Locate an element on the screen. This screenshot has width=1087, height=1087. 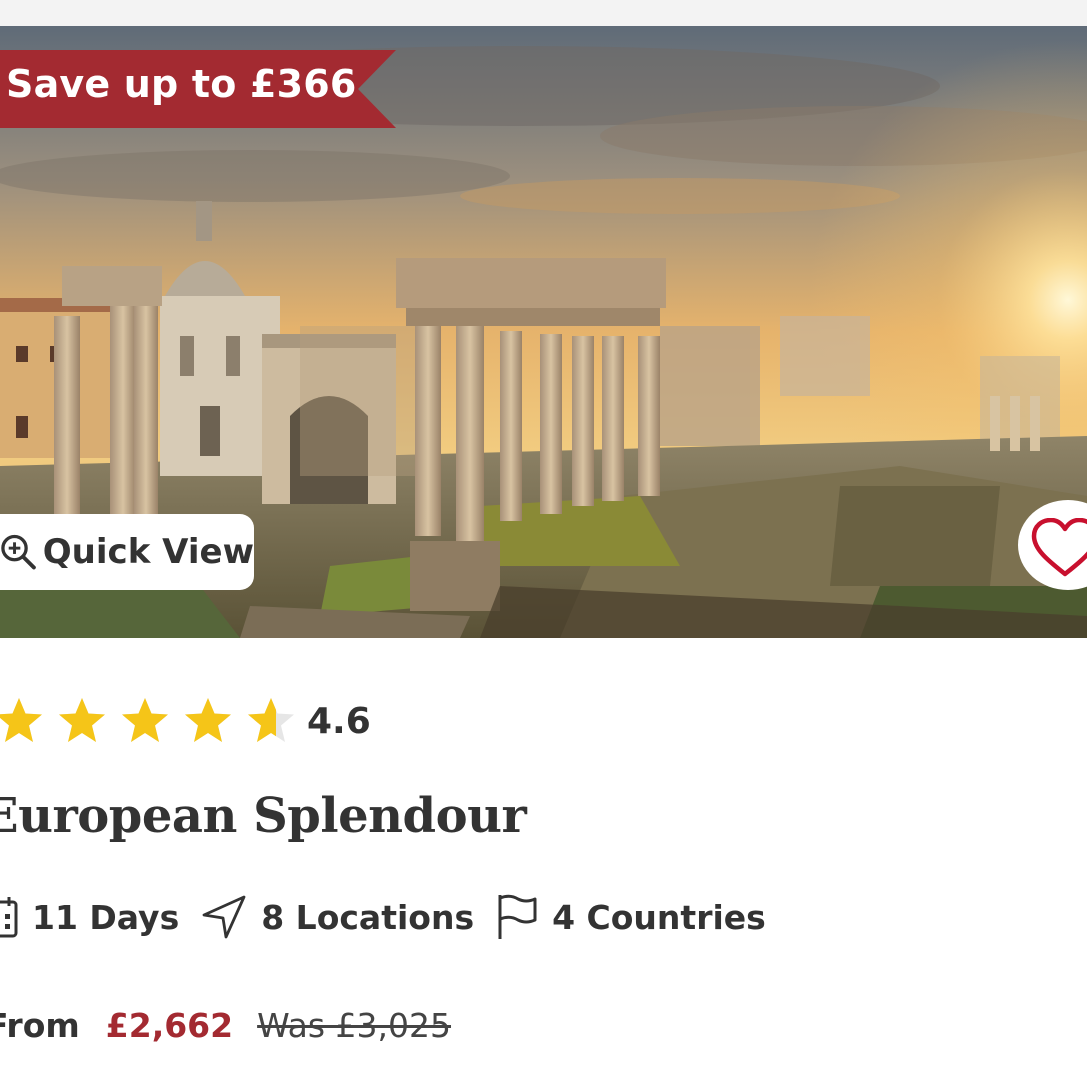
rating: 4.6 is located at coordinates (185, 721).